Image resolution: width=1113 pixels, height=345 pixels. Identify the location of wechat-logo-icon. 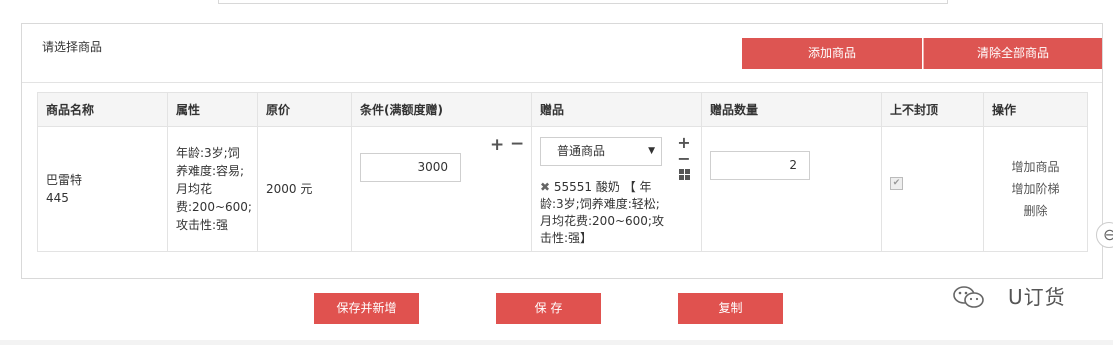
(968, 297).